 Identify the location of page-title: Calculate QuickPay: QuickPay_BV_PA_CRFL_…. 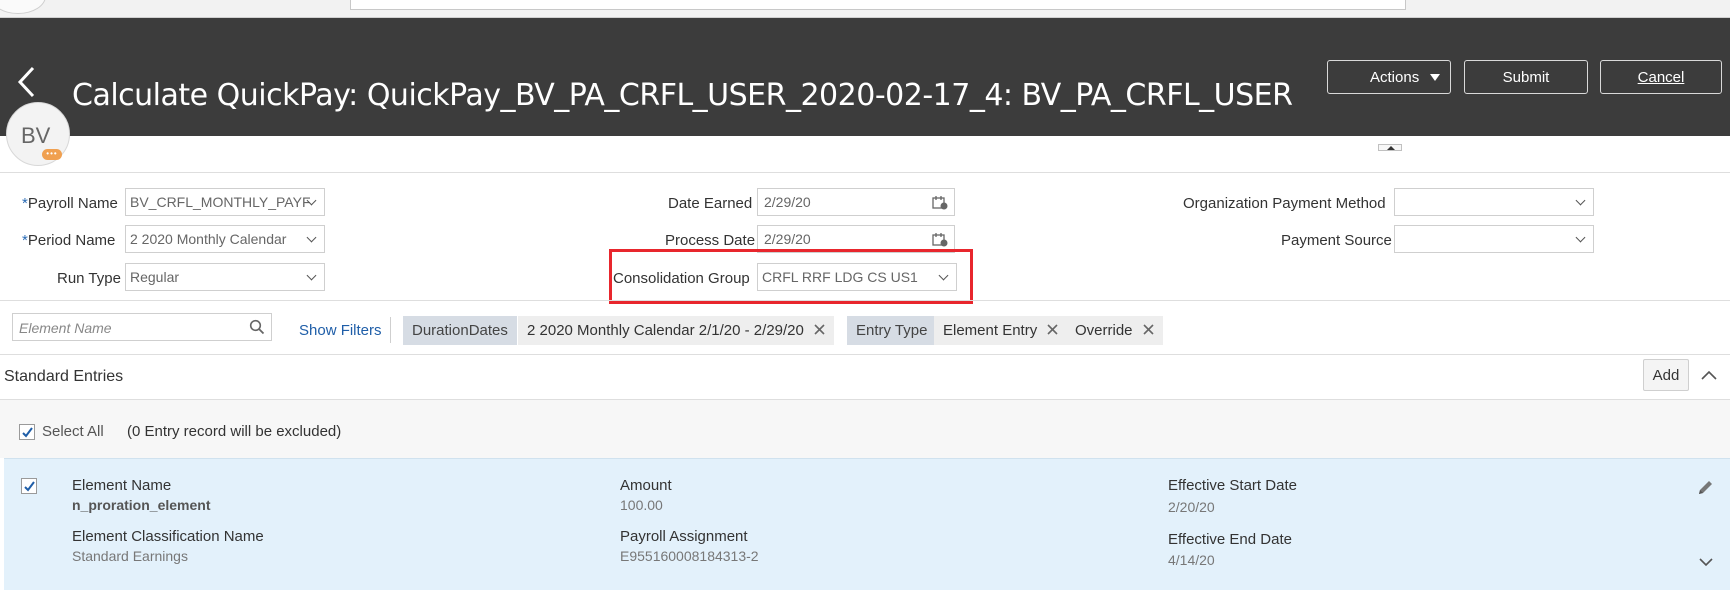
(682, 95).